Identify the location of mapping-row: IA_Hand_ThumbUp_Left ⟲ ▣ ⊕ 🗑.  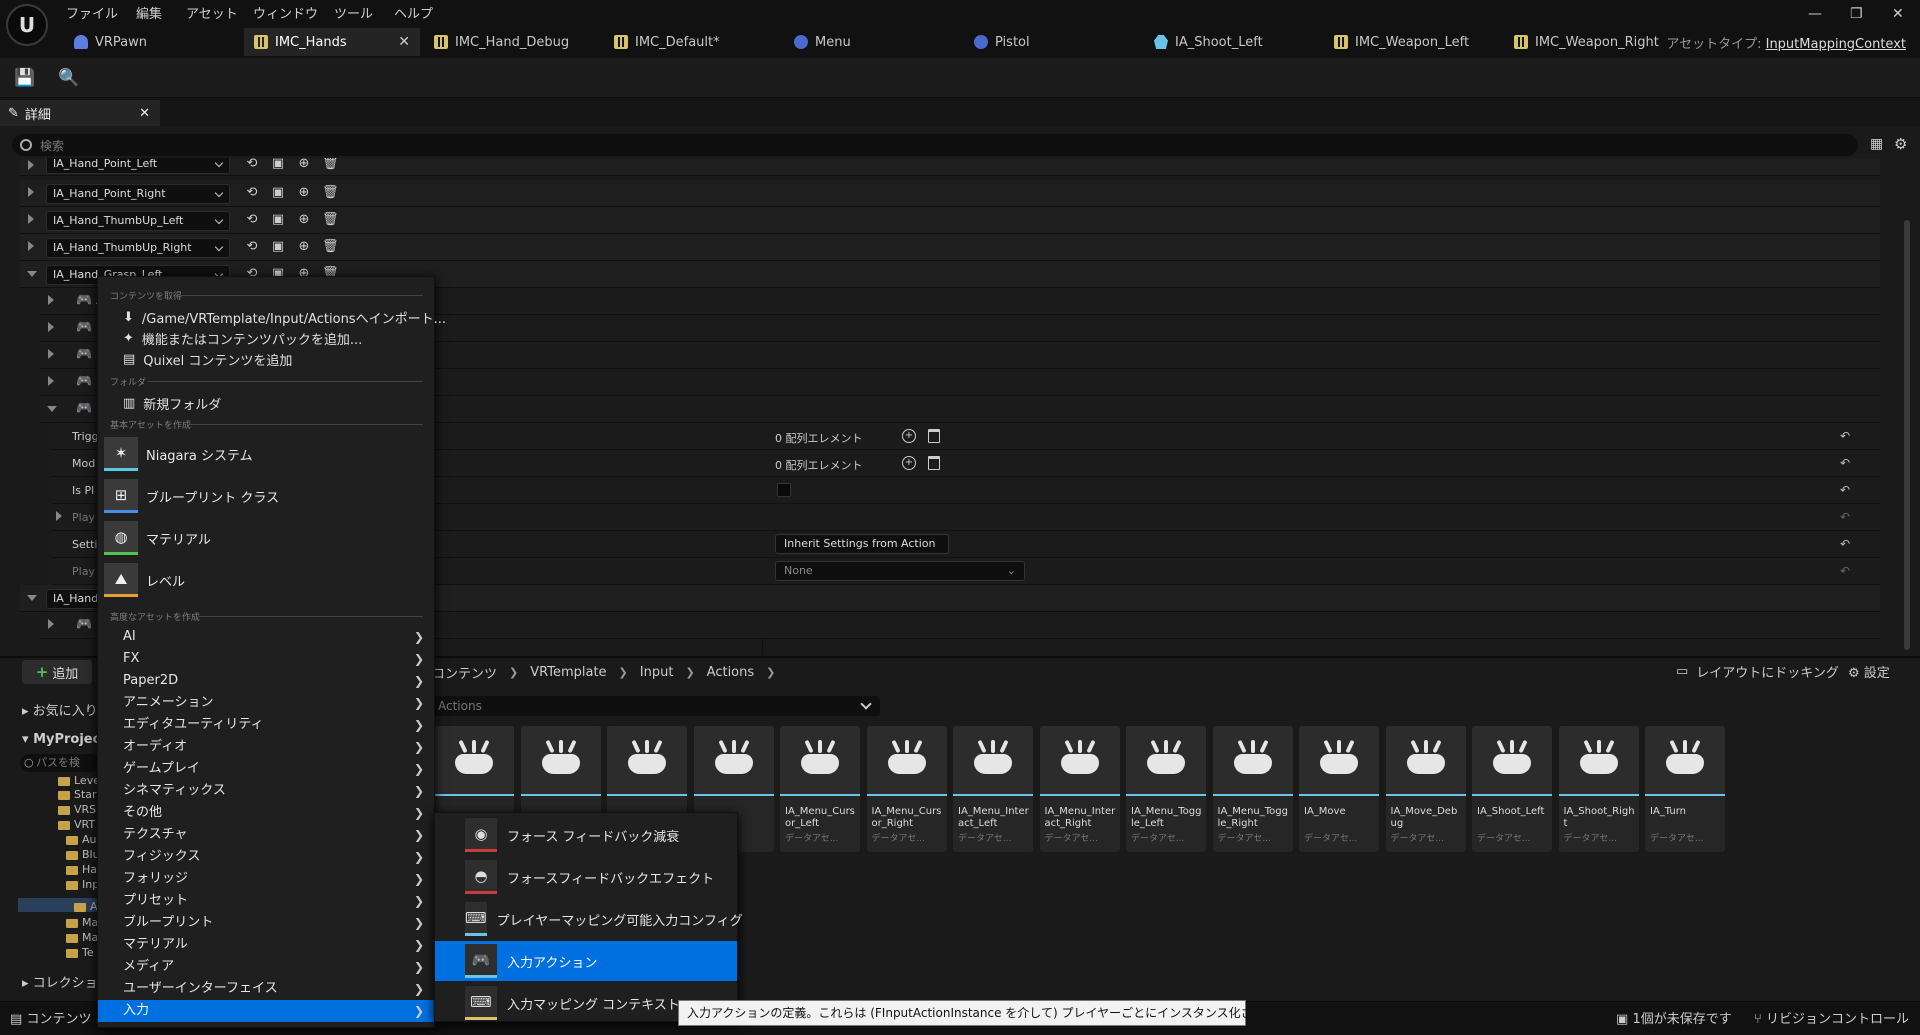
(950, 220).